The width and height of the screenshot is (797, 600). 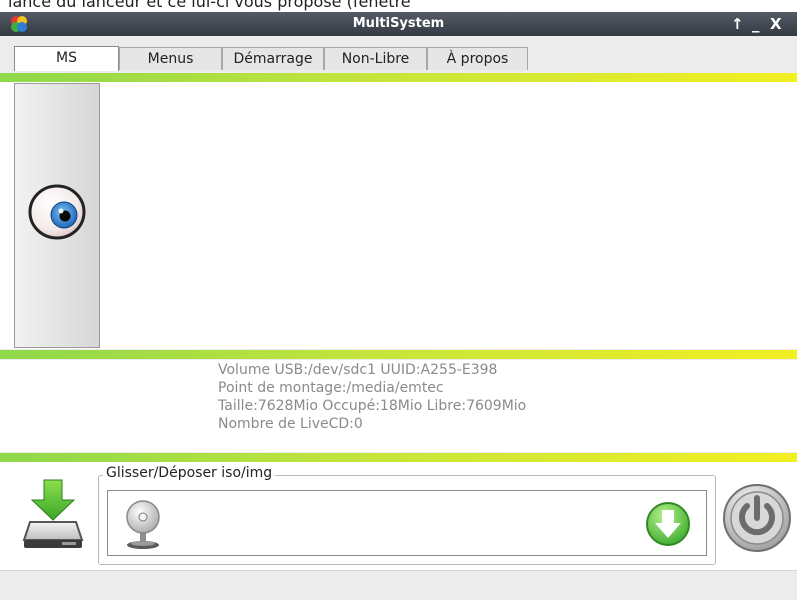 I want to click on mount-point-text: Point de montage:/media/emtec, so click(x=331, y=388).